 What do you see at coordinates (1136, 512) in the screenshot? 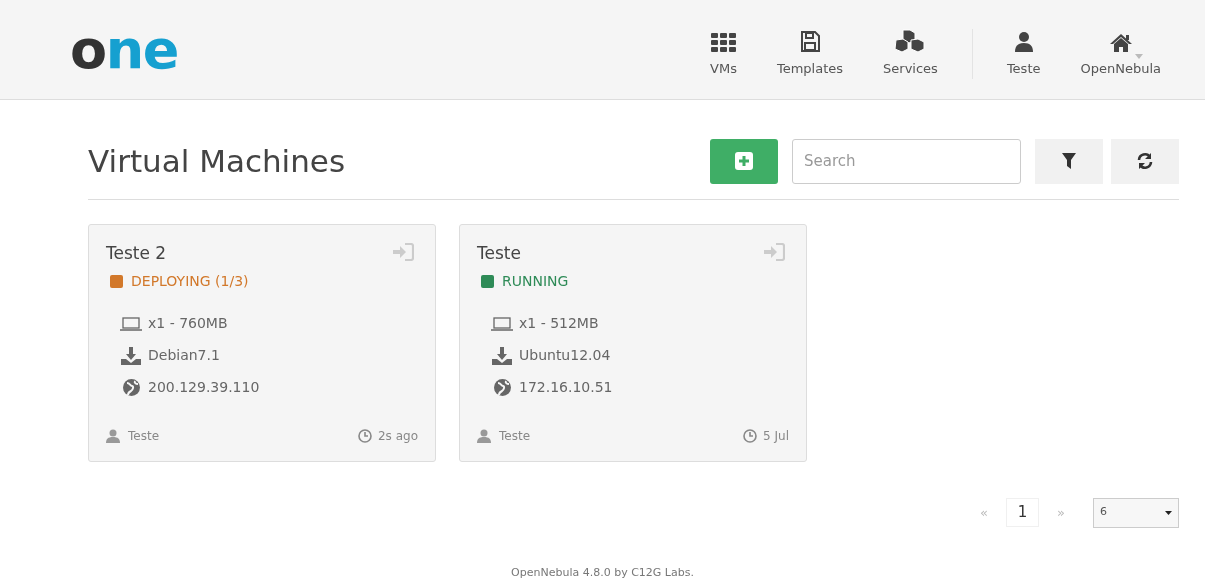
I see `page-size-select: 6` at bounding box center [1136, 512].